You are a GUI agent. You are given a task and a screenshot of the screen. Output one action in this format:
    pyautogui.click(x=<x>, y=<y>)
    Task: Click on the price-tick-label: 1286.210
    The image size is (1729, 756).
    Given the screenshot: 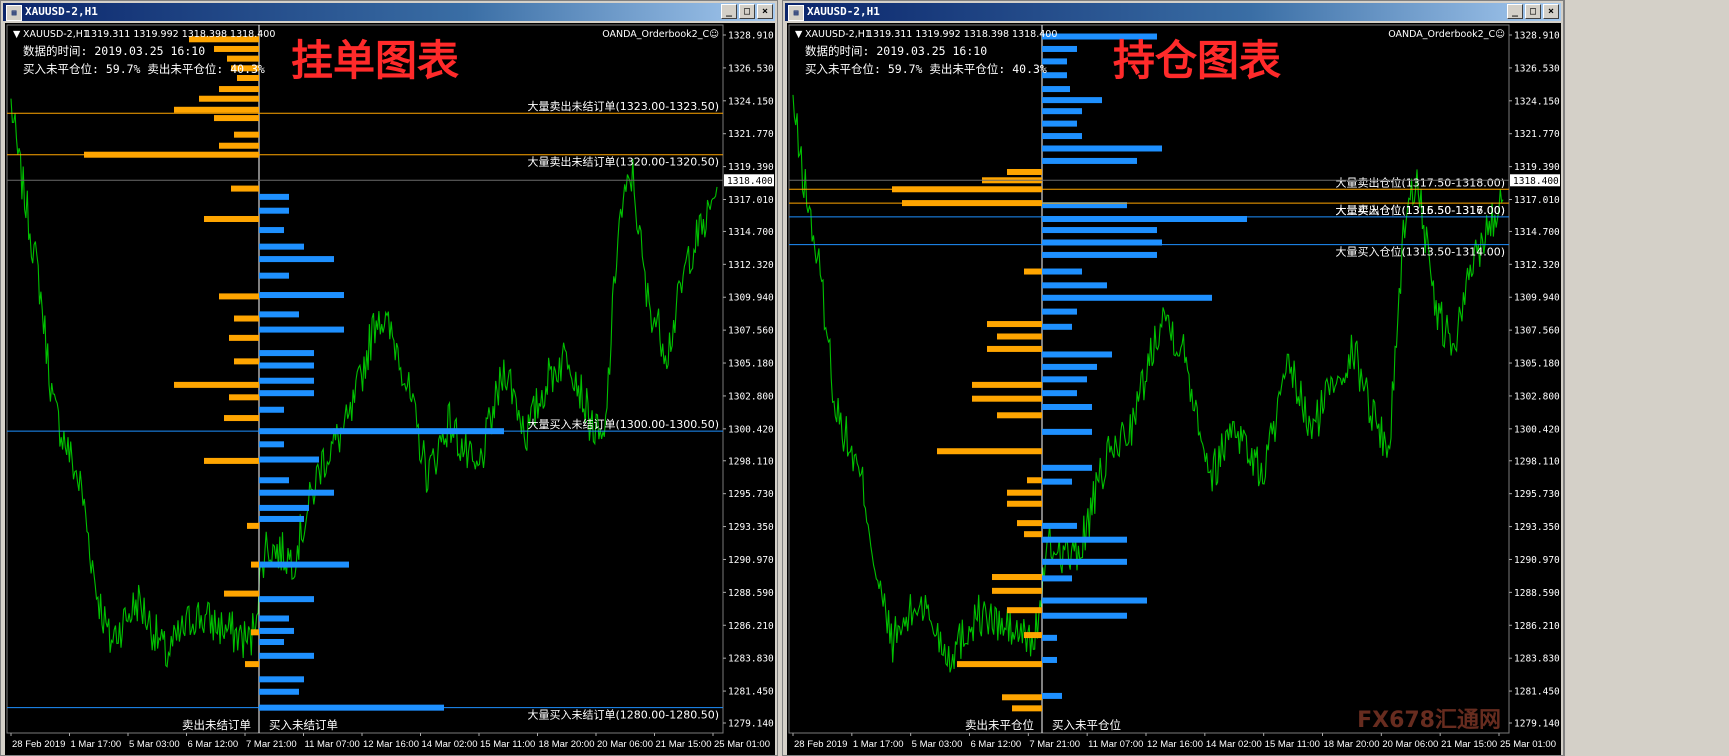 What is the action you would take?
    pyautogui.click(x=751, y=626)
    